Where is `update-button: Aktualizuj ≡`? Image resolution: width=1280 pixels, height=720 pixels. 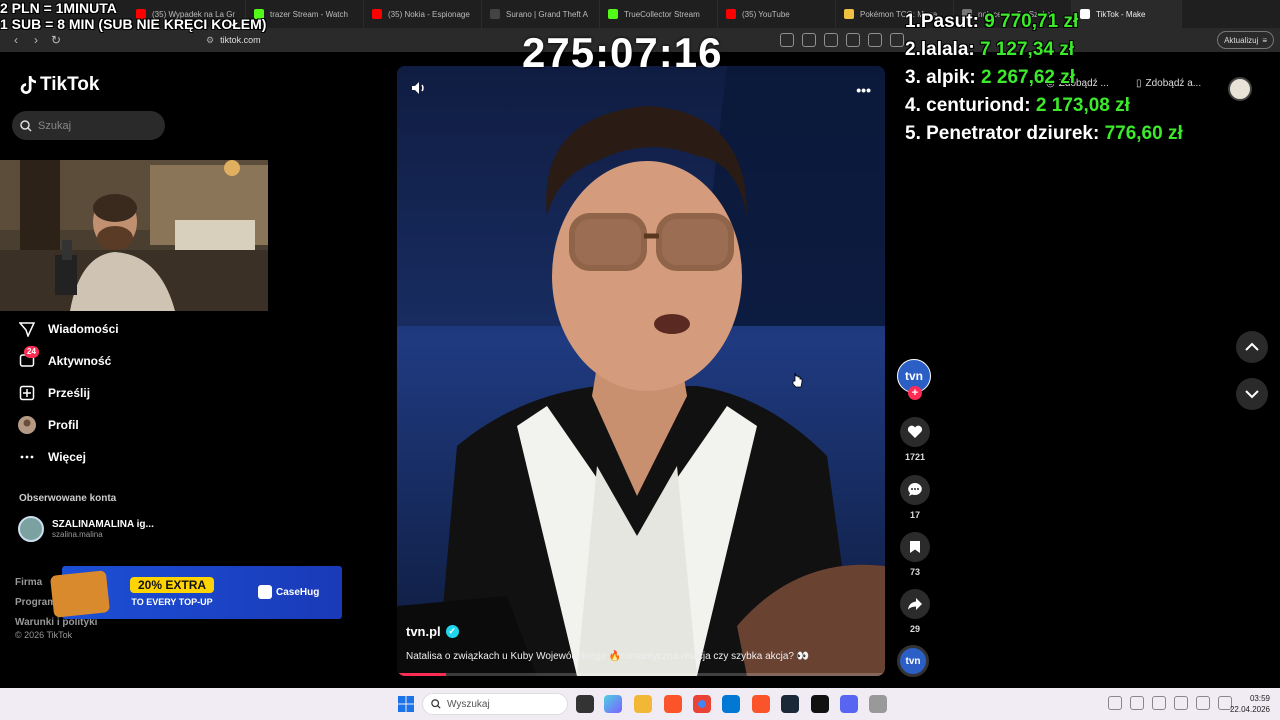 update-button: Aktualizuj ≡ is located at coordinates (1245, 40).